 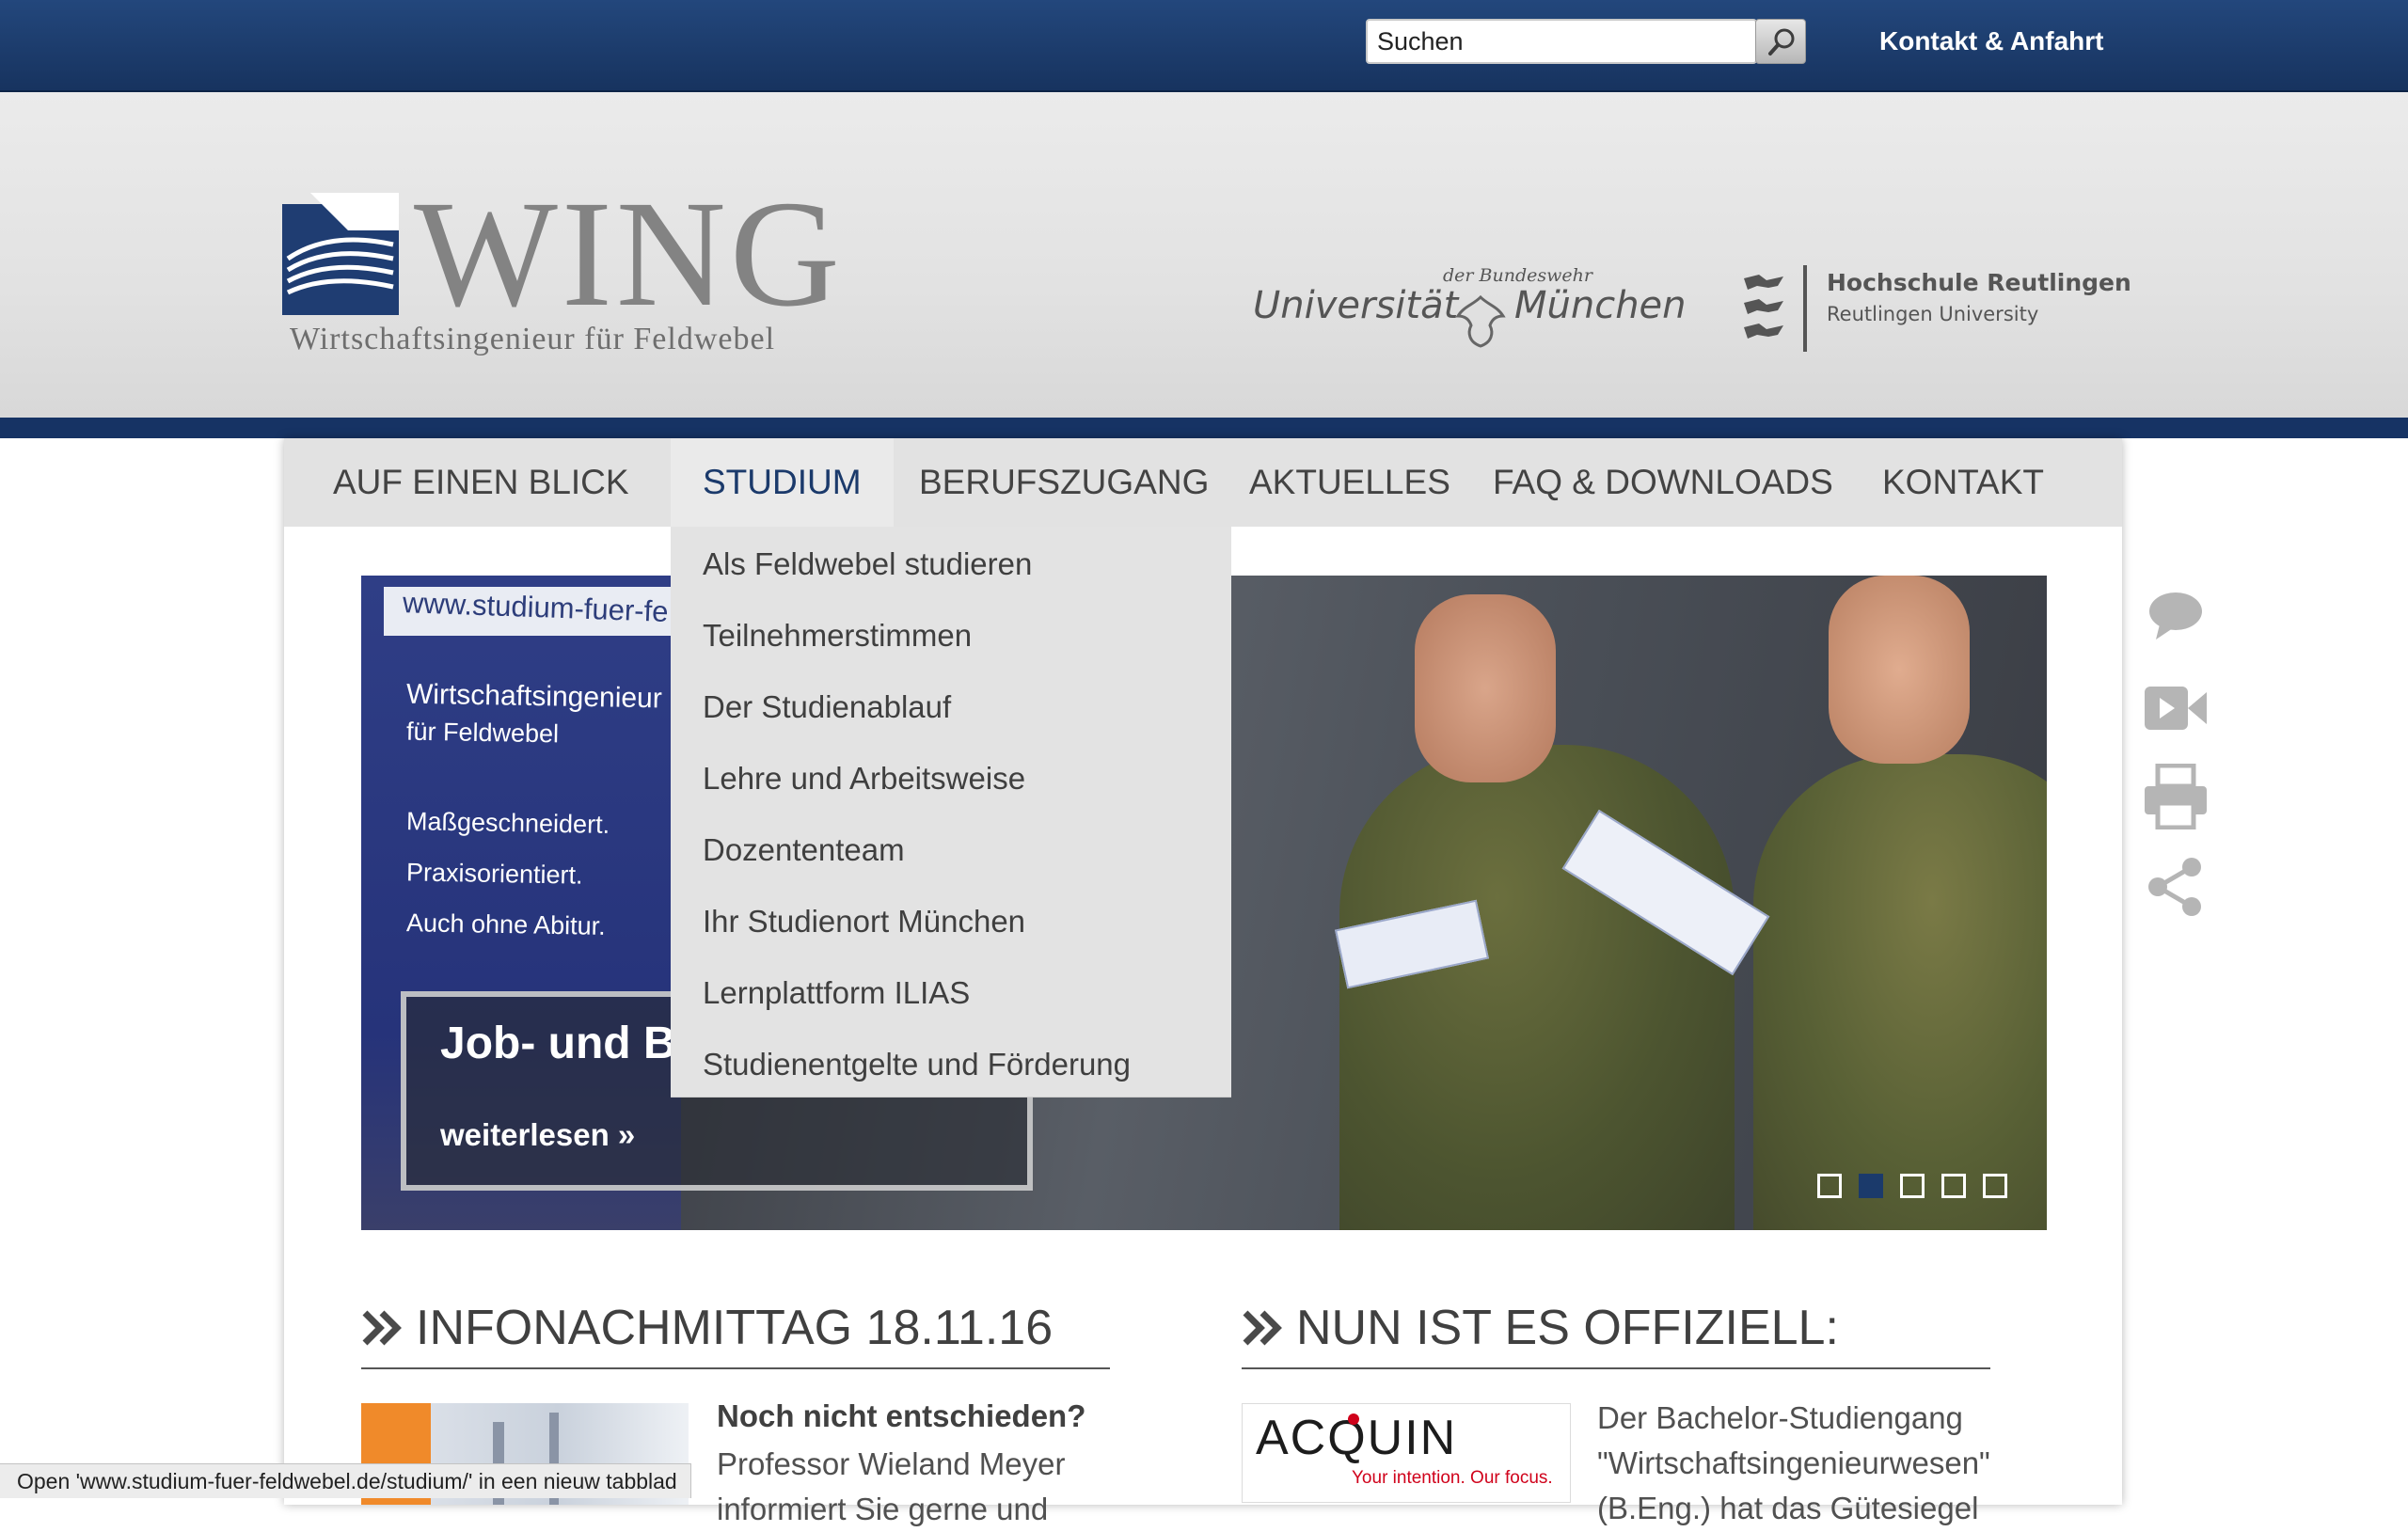 What do you see at coordinates (1568, 1328) in the screenshot?
I see `news-heading: NUN IST ES OFFIZIELL:` at bounding box center [1568, 1328].